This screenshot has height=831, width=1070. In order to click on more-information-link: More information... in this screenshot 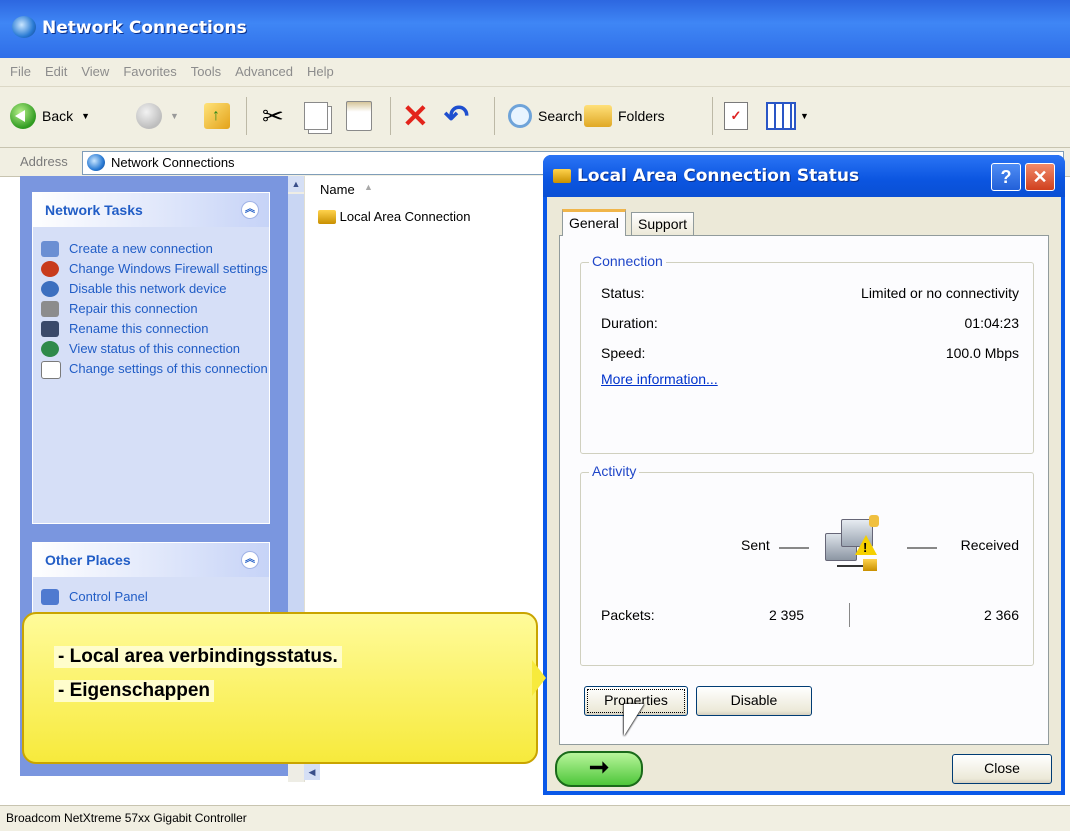, I will do `click(659, 379)`.